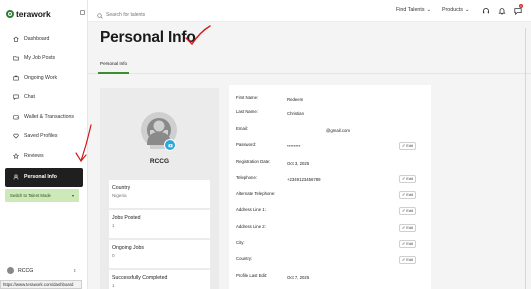  I want to click on sidebar-item-label: Saved Profiles, so click(41, 136).